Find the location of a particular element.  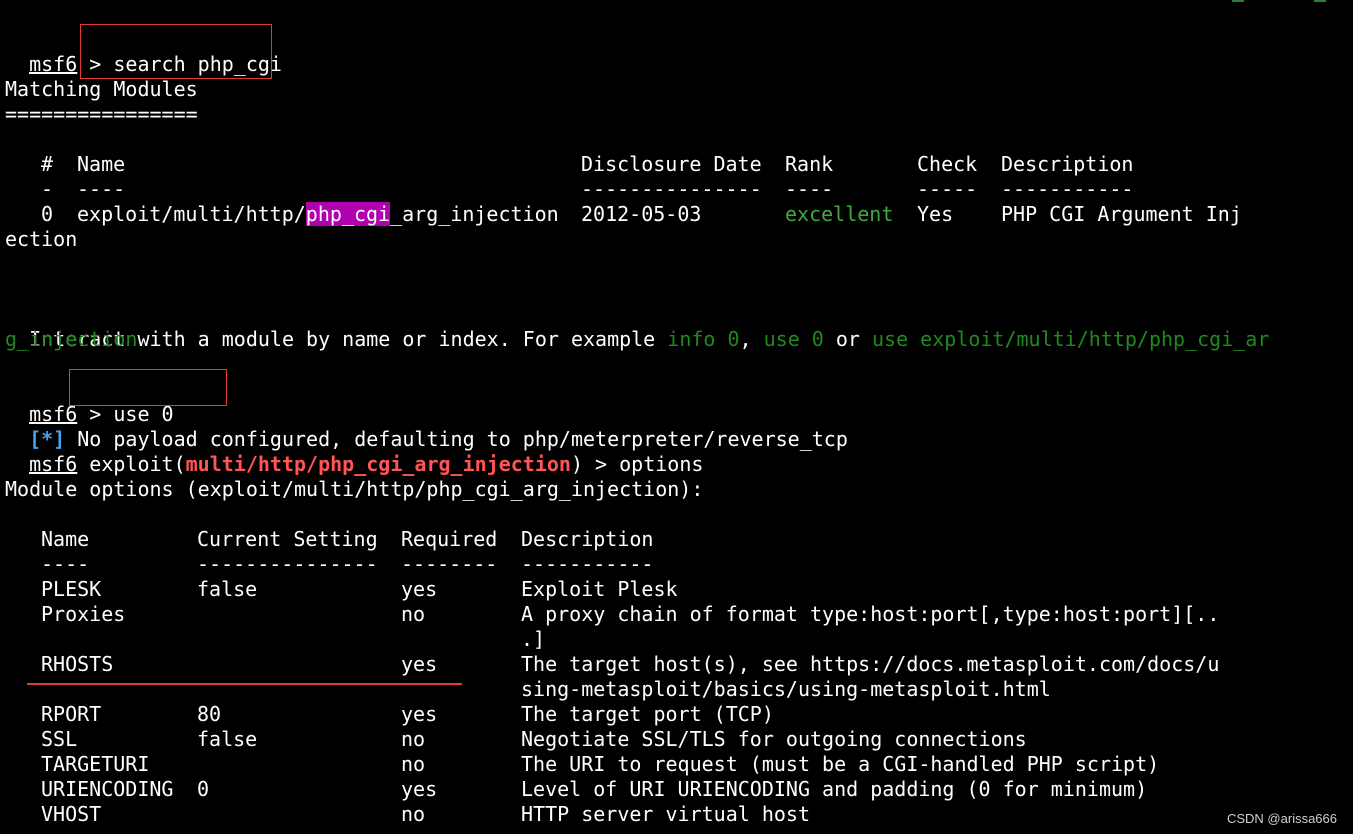

matching-modules-rule: ================ is located at coordinates (101, 114).